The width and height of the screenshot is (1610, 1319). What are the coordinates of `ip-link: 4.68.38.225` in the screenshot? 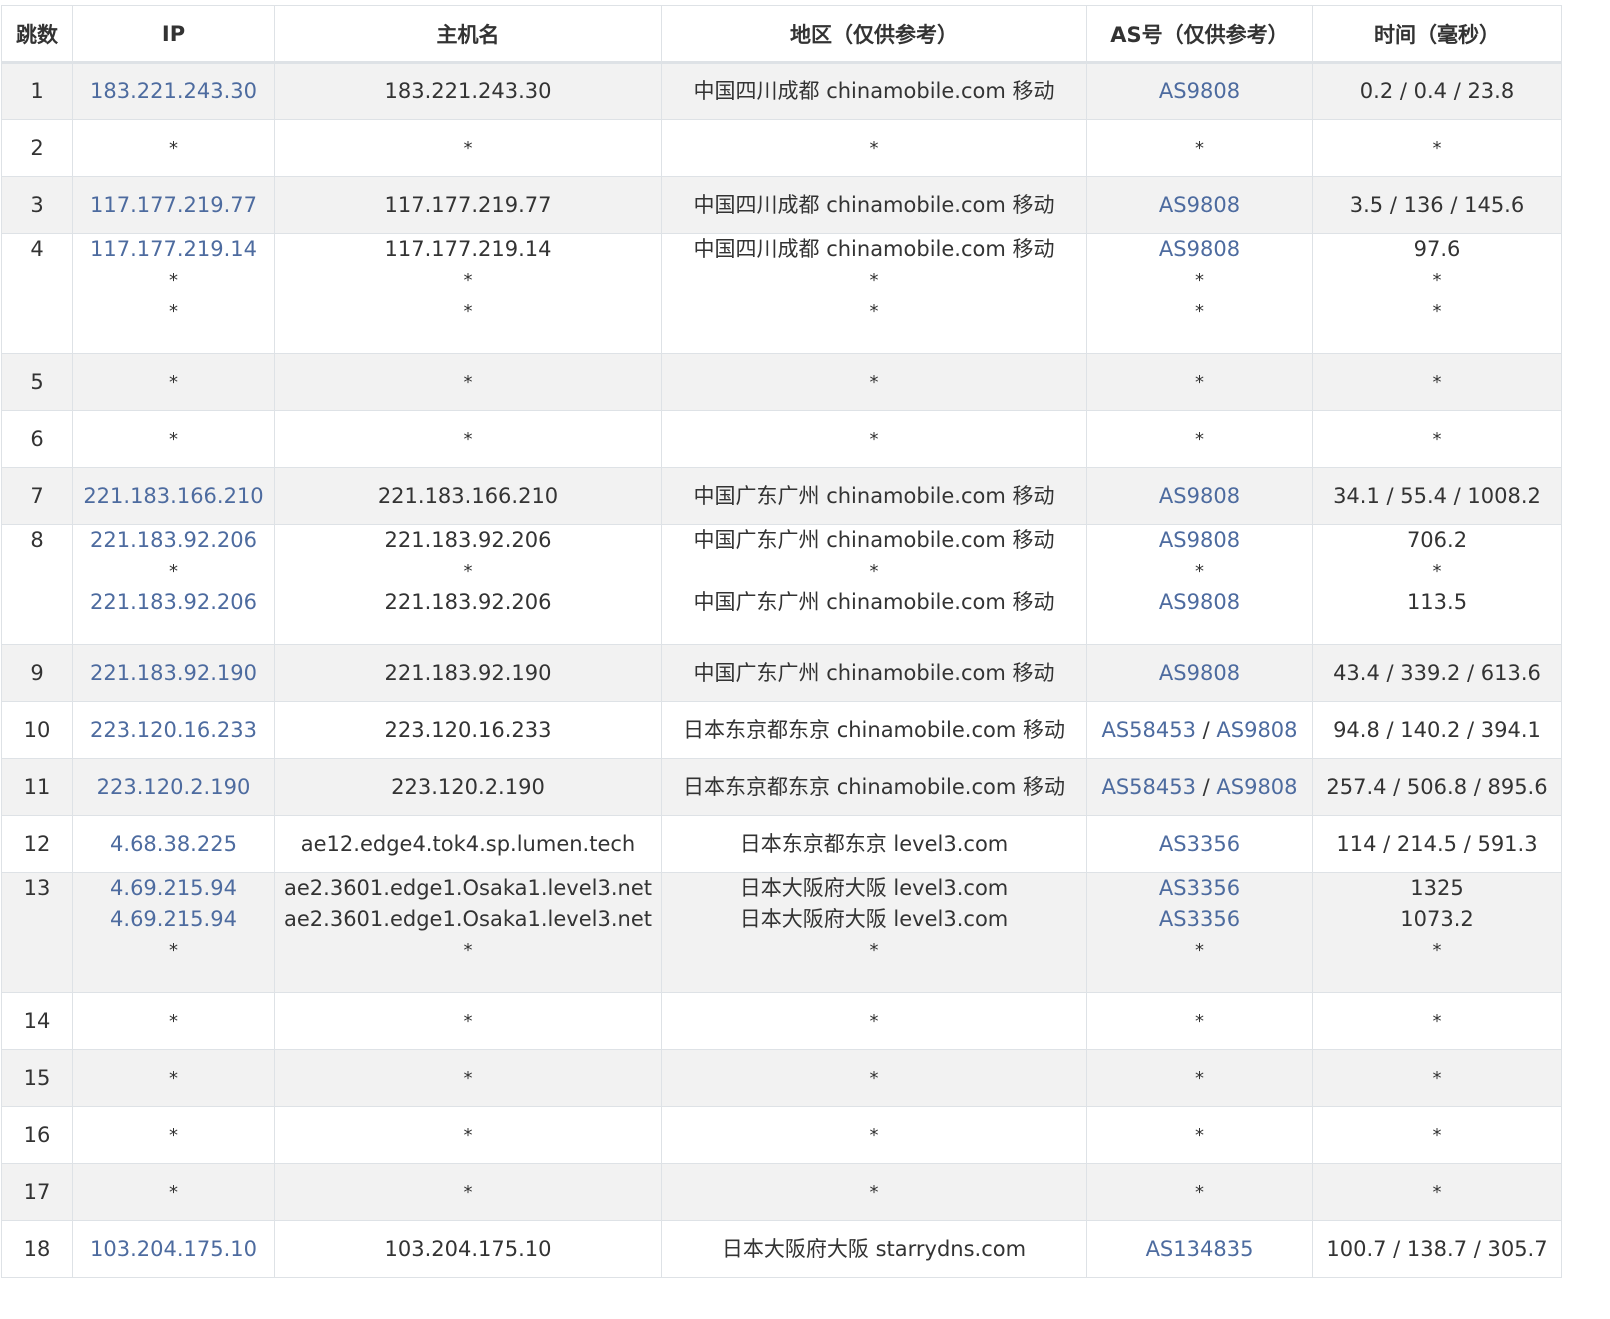 It's located at (173, 844).